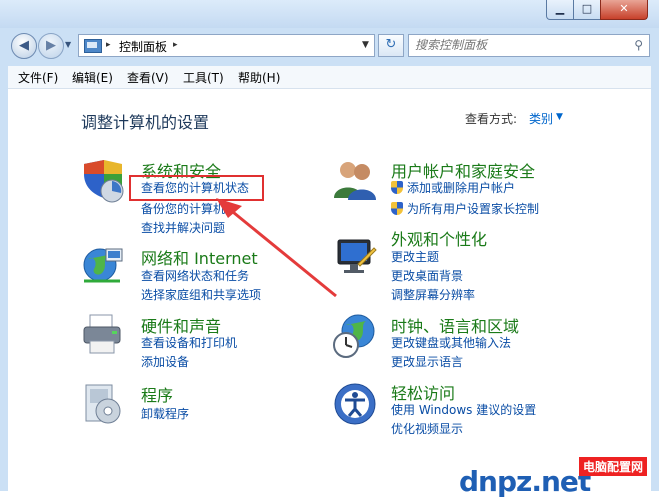 This screenshot has height=498, width=659. I want to click on search-box: ⚲, so click(529, 45).